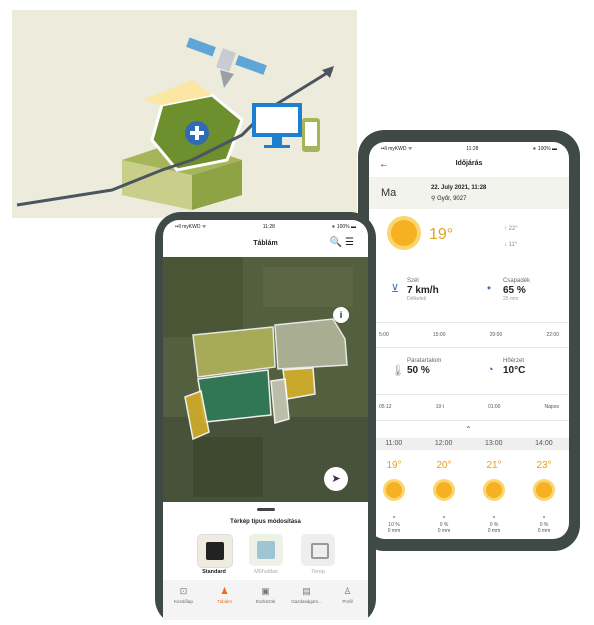 The image size is (594, 625). Describe the element at coordinates (469, 163) in the screenshot. I see `page-title: Időjárás` at that location.